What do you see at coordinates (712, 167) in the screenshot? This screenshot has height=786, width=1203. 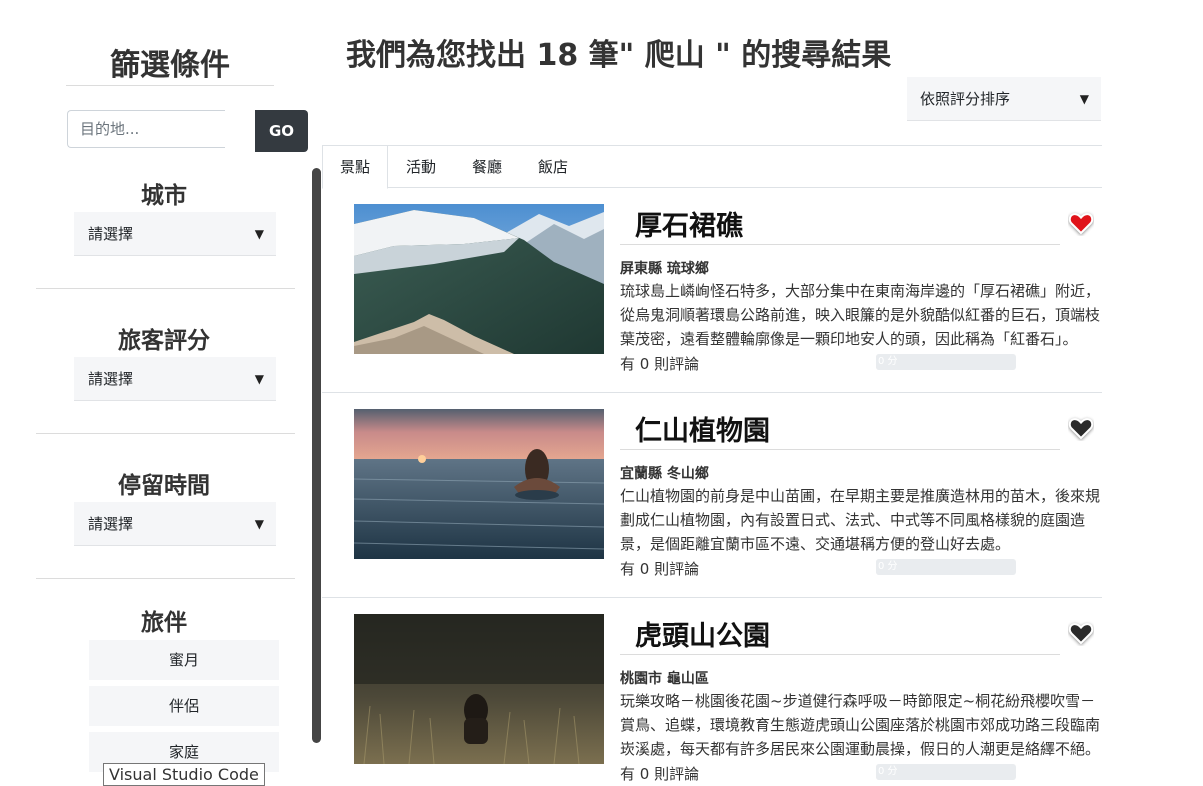 I see `category-tabs: 景點 活動 餐廳 飯店` at bounding box center [712, 167].